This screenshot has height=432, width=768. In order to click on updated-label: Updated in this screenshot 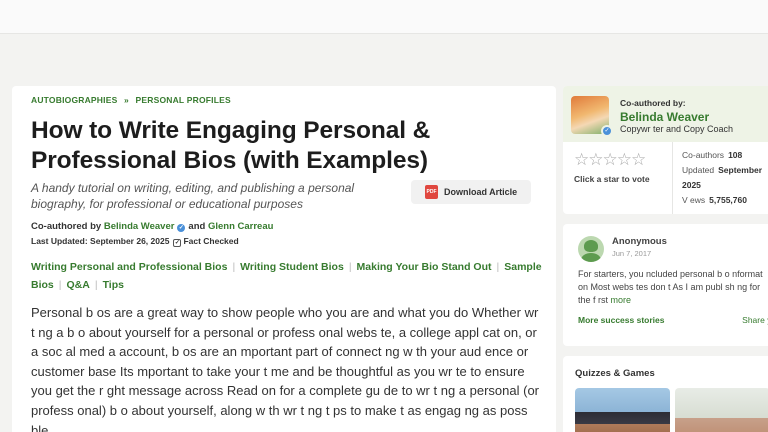, I will do `click(698, 170)`.